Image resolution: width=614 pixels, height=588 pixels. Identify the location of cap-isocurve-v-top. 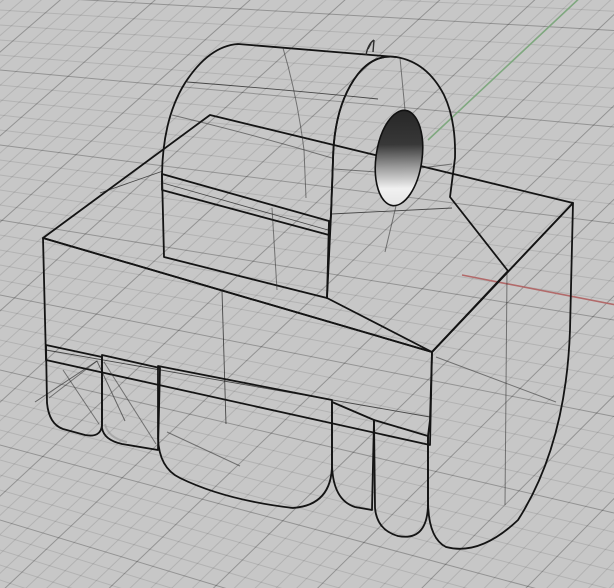
(402, 84).